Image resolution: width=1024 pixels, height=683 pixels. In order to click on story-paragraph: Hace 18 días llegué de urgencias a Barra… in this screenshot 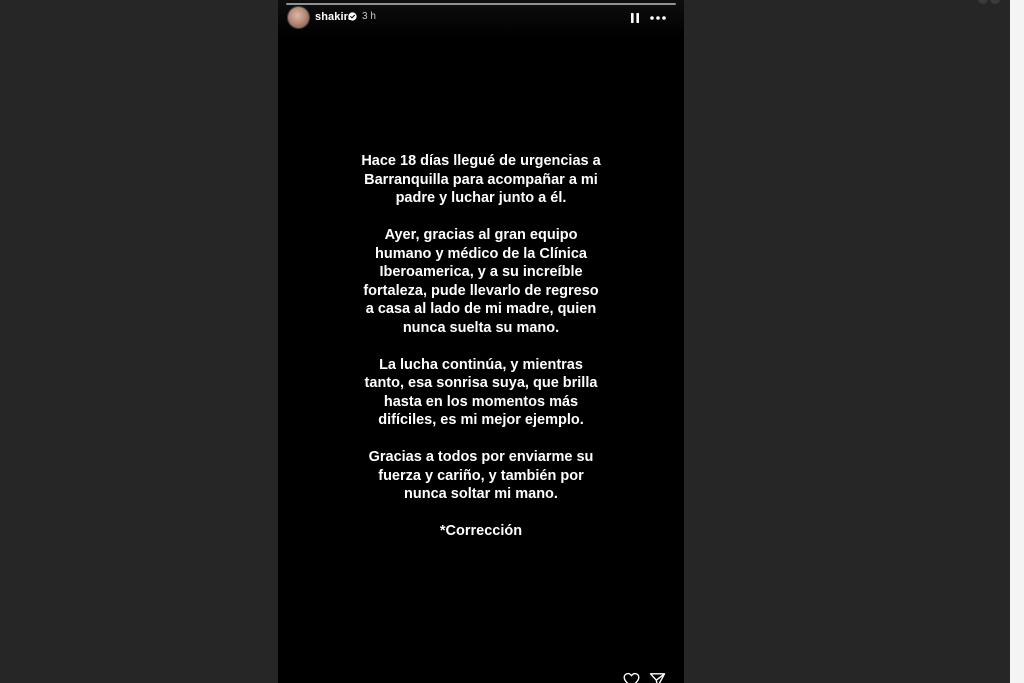, I will do `click(481, 179)`.